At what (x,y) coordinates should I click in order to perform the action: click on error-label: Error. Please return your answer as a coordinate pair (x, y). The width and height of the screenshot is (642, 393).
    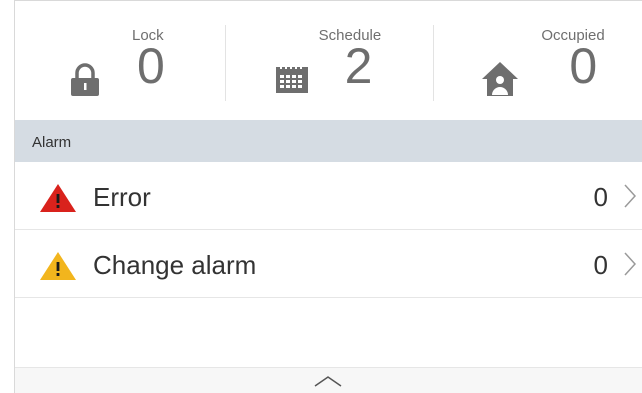
    Looking at the image, I should click on (122, 197).